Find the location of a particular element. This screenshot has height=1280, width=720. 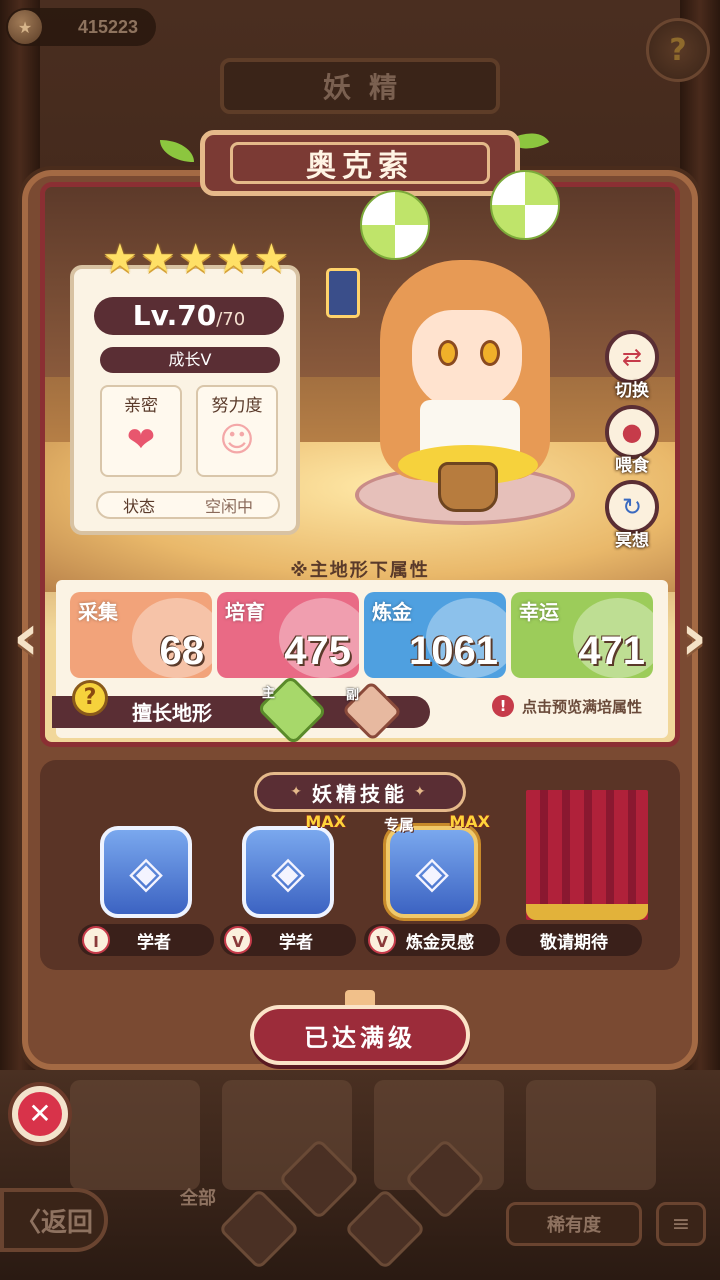

meditate-label: 冥想 is located at coordinates (632, 541).